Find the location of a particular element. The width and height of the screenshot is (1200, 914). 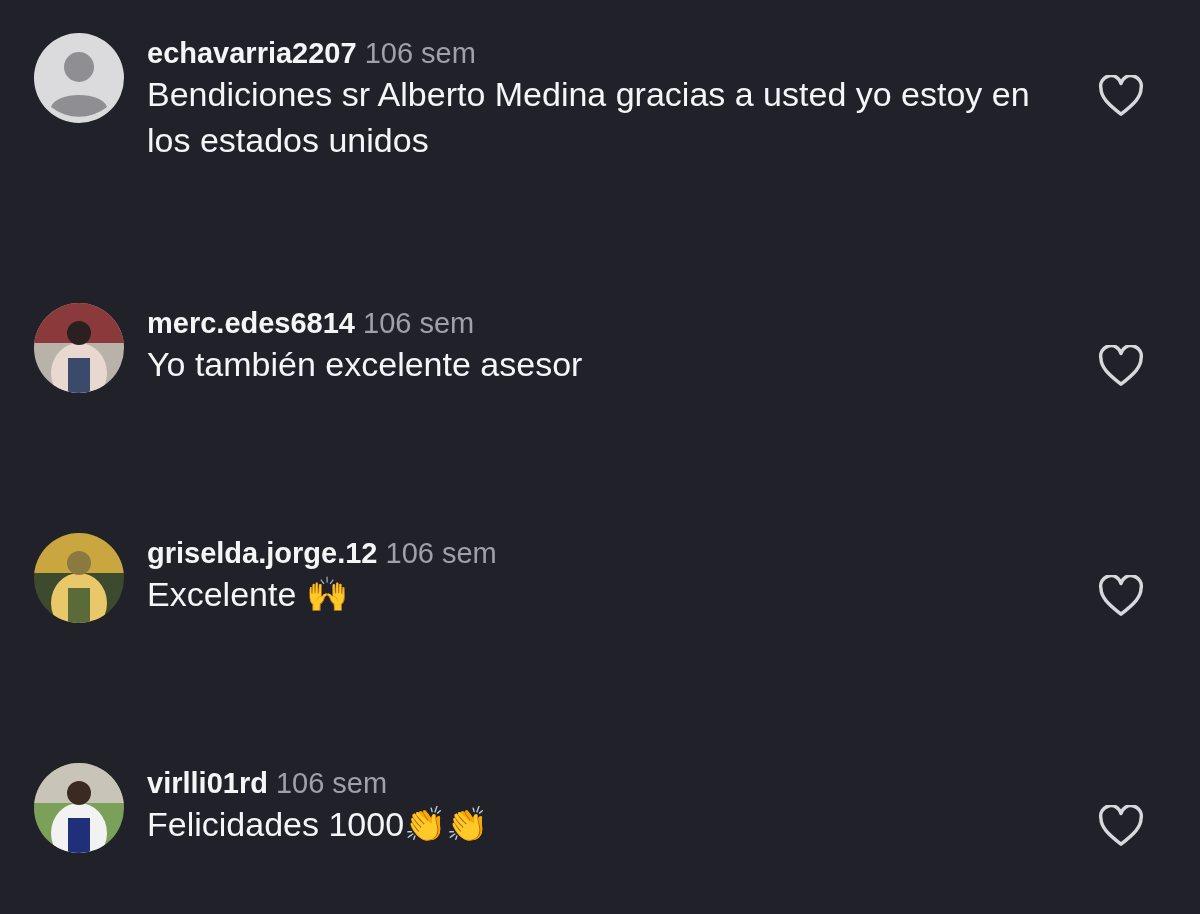

comment-text: Felicidades 1000👏👏 is located at coordinates (318, 824).